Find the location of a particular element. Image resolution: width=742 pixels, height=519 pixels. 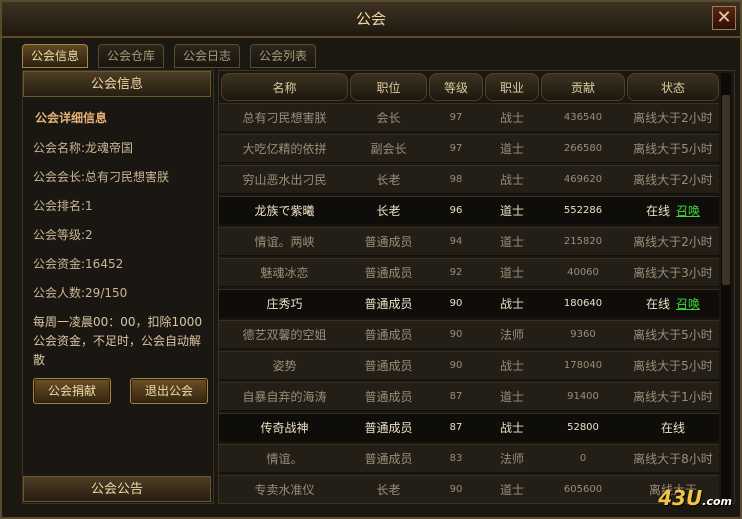

table-row: 大吃亿精的依拼 副会长 97 道士 266580 离线大于5小时 is located at coordinates (469, 148).